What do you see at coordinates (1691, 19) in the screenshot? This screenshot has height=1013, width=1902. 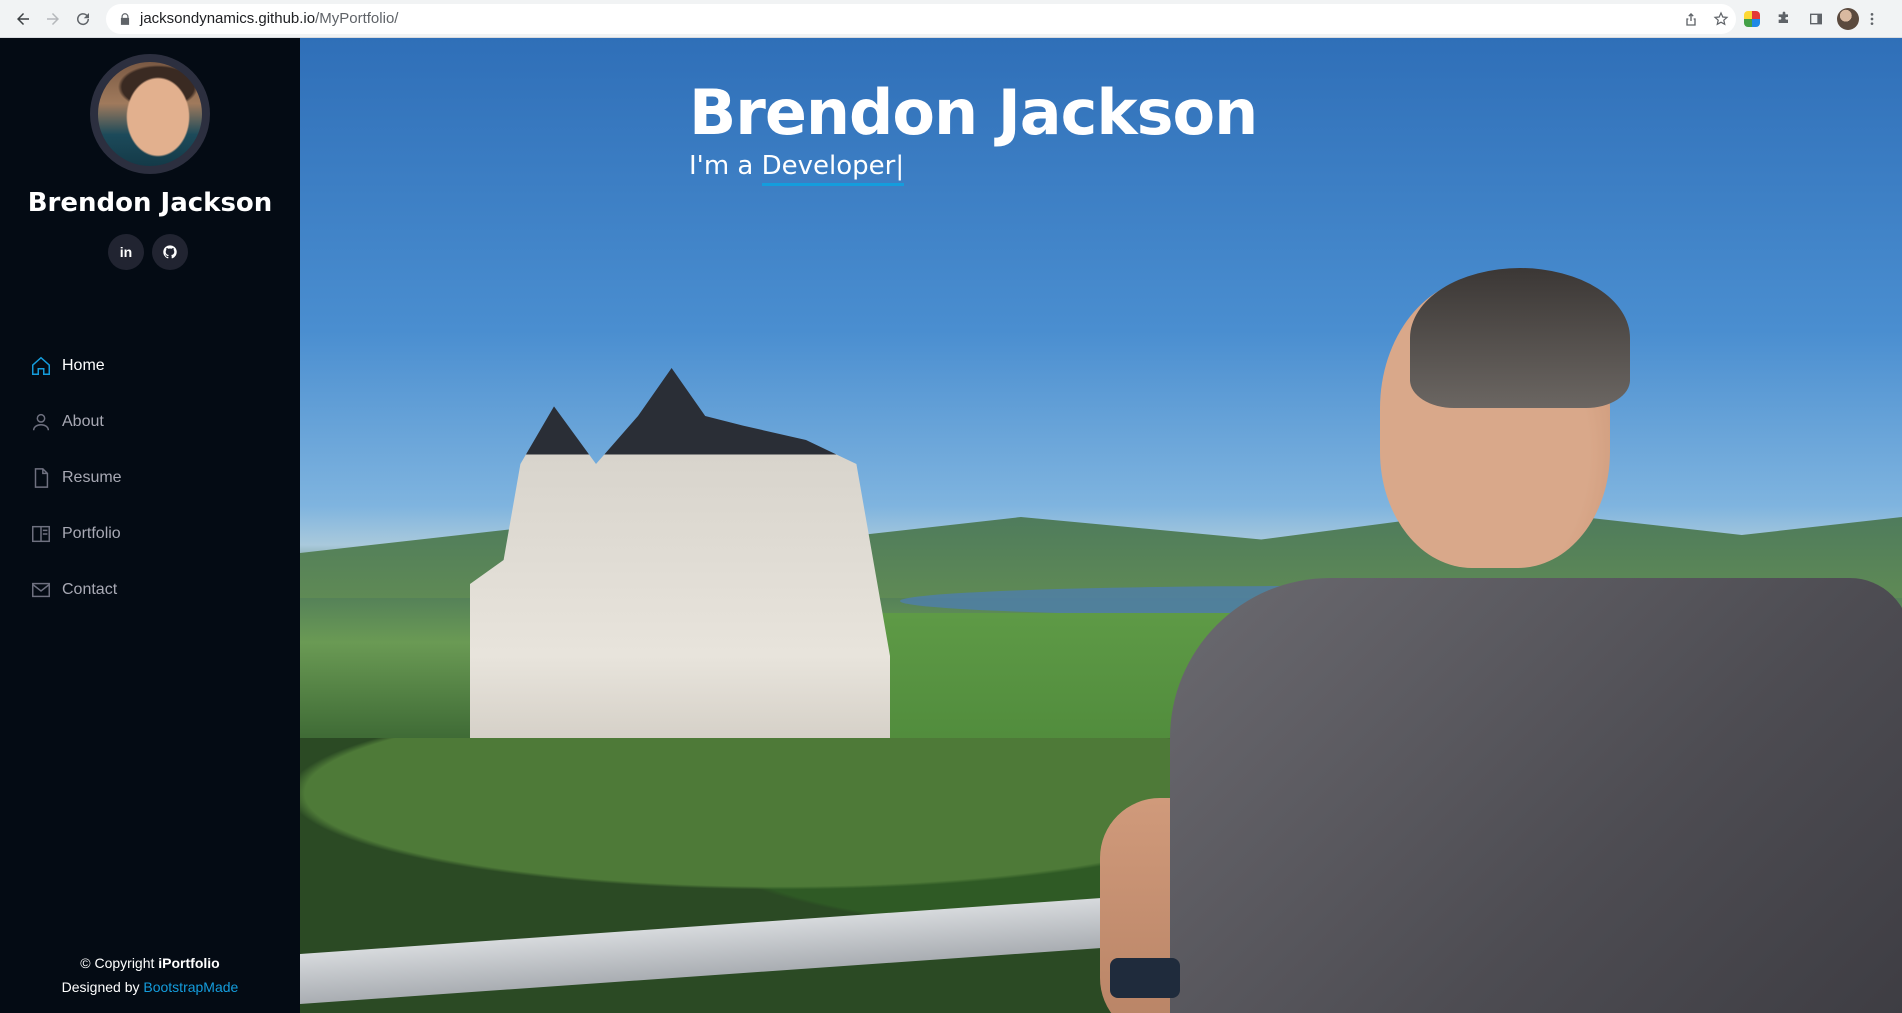 I see `share-icon` at bounding box center [1691, 19].